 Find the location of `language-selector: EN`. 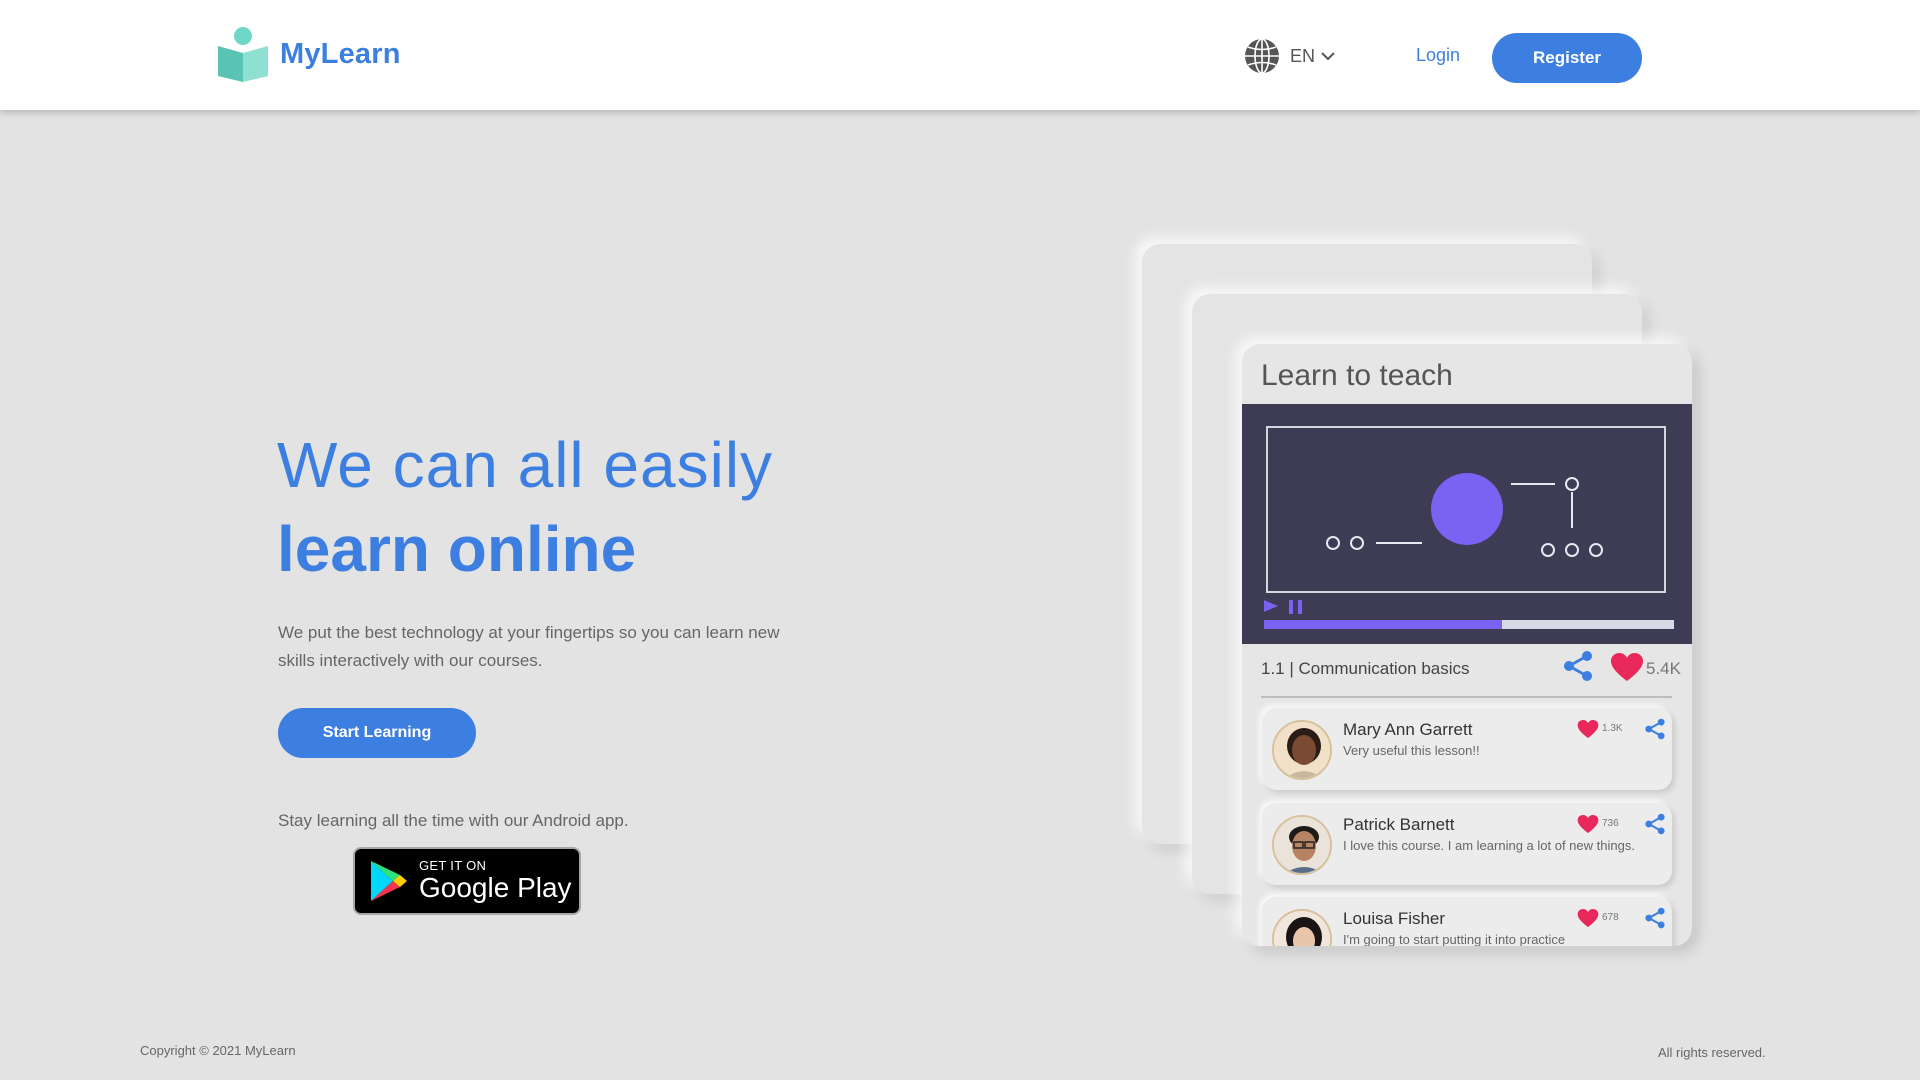

language-selector: EN is located at coordinates (1289, 56).